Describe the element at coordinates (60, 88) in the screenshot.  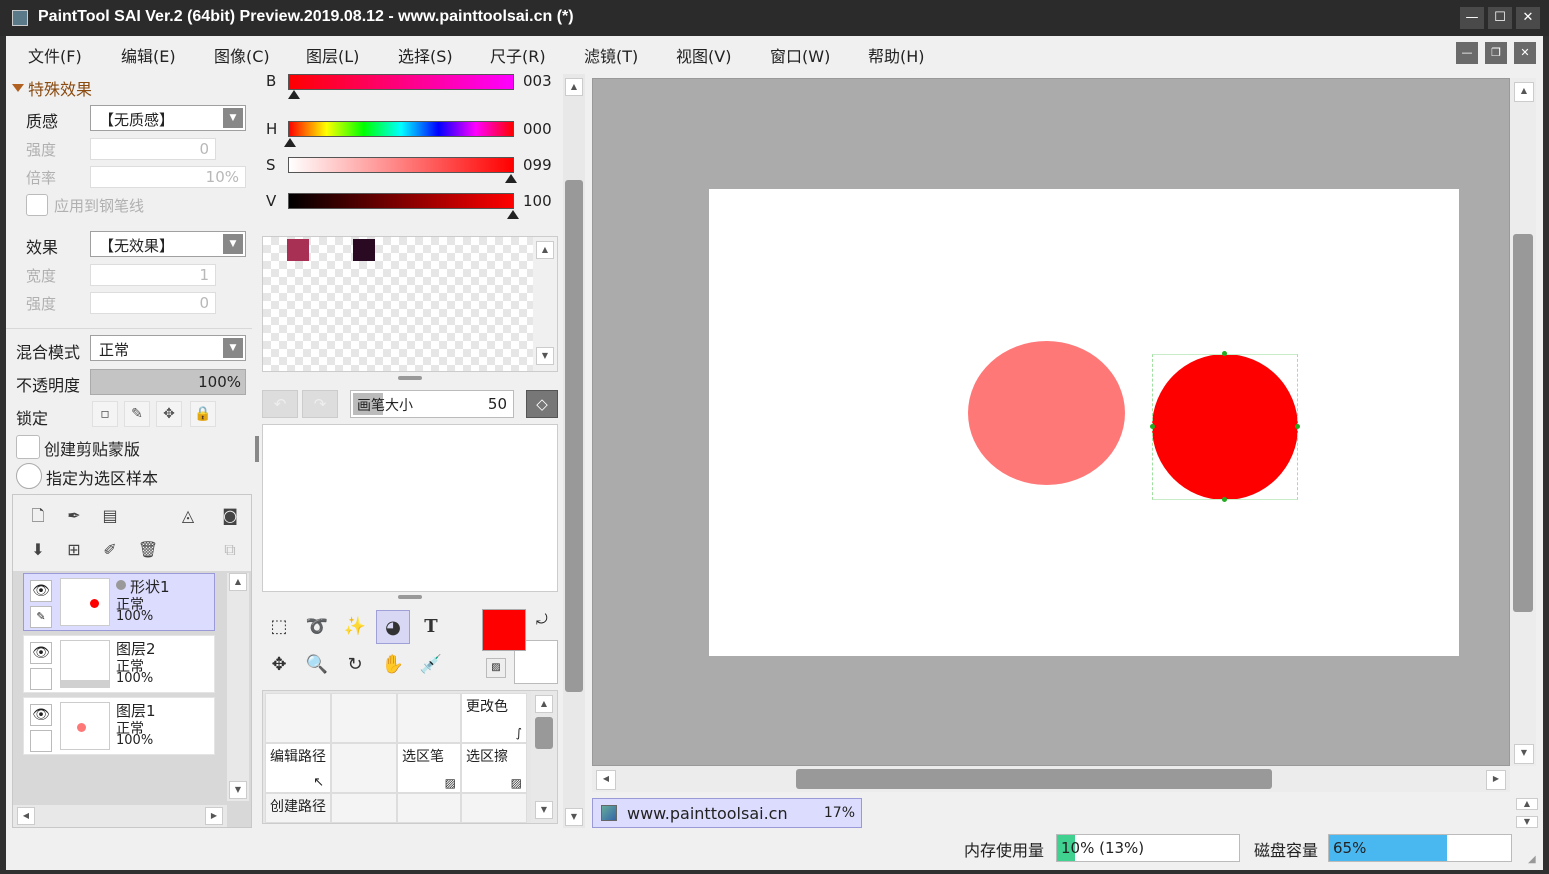
I see `effects-section-title: 特殊效果` at that location.